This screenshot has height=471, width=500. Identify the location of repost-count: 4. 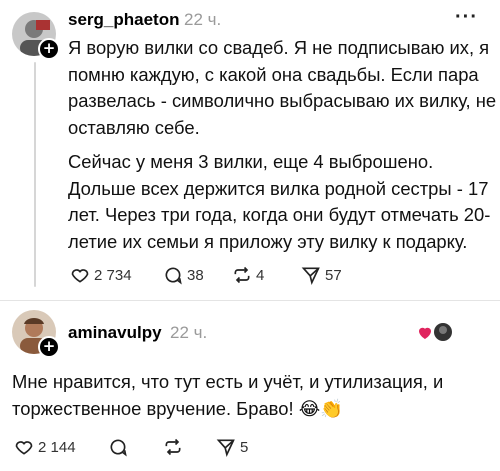
(260, 275).